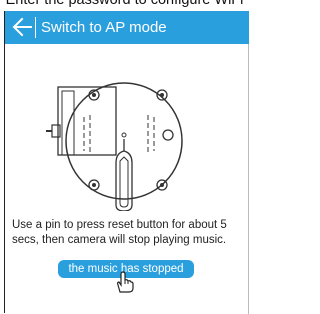 Image resolution: width=320 pixels, height=314 pixels. I want to click on arrow-left-icon, so click(22, 27).